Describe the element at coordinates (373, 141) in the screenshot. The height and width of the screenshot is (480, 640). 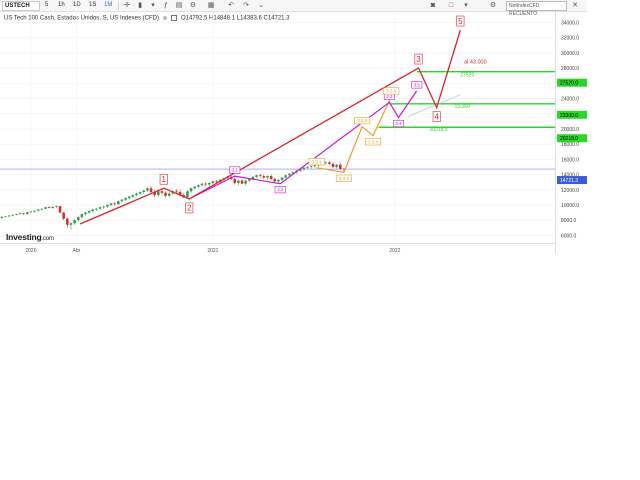
I see `orange-label: 3.3.4` at that location.